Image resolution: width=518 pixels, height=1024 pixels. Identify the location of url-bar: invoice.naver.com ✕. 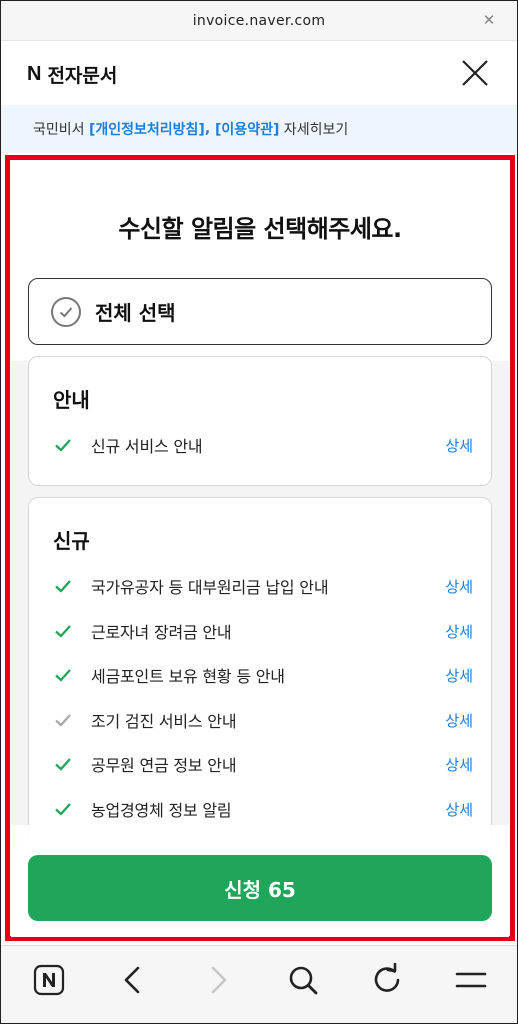
(259, 21).